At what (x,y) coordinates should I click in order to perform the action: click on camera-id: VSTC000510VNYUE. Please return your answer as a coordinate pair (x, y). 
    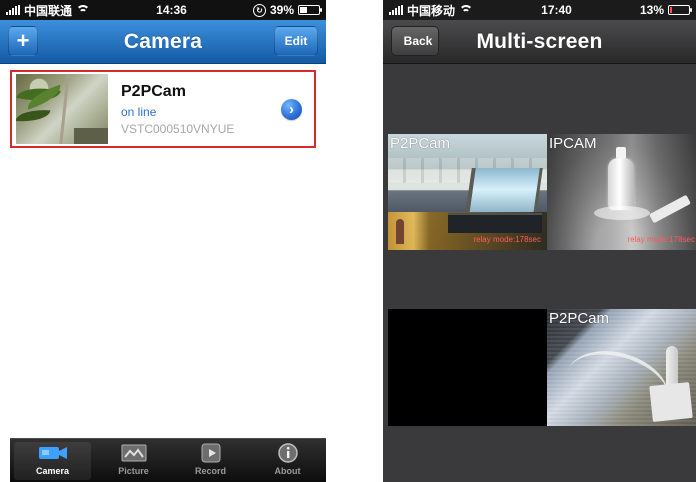
    Looking at the image, I should click on (178, 128).